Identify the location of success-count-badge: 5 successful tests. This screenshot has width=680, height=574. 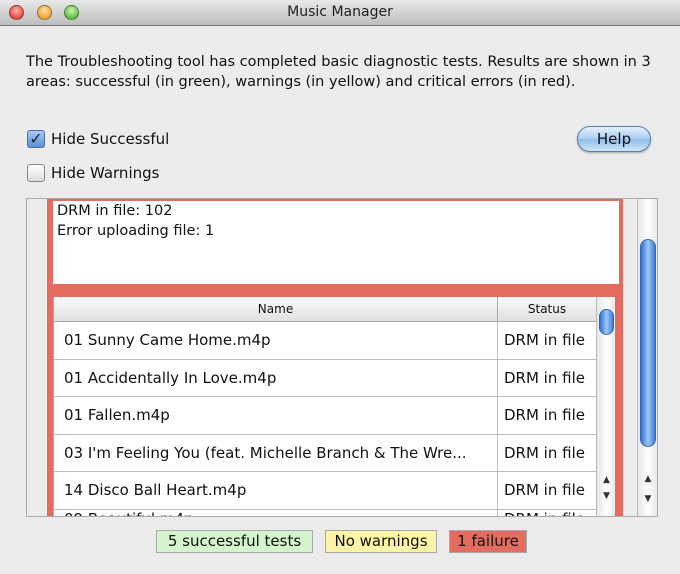
(234, 541).